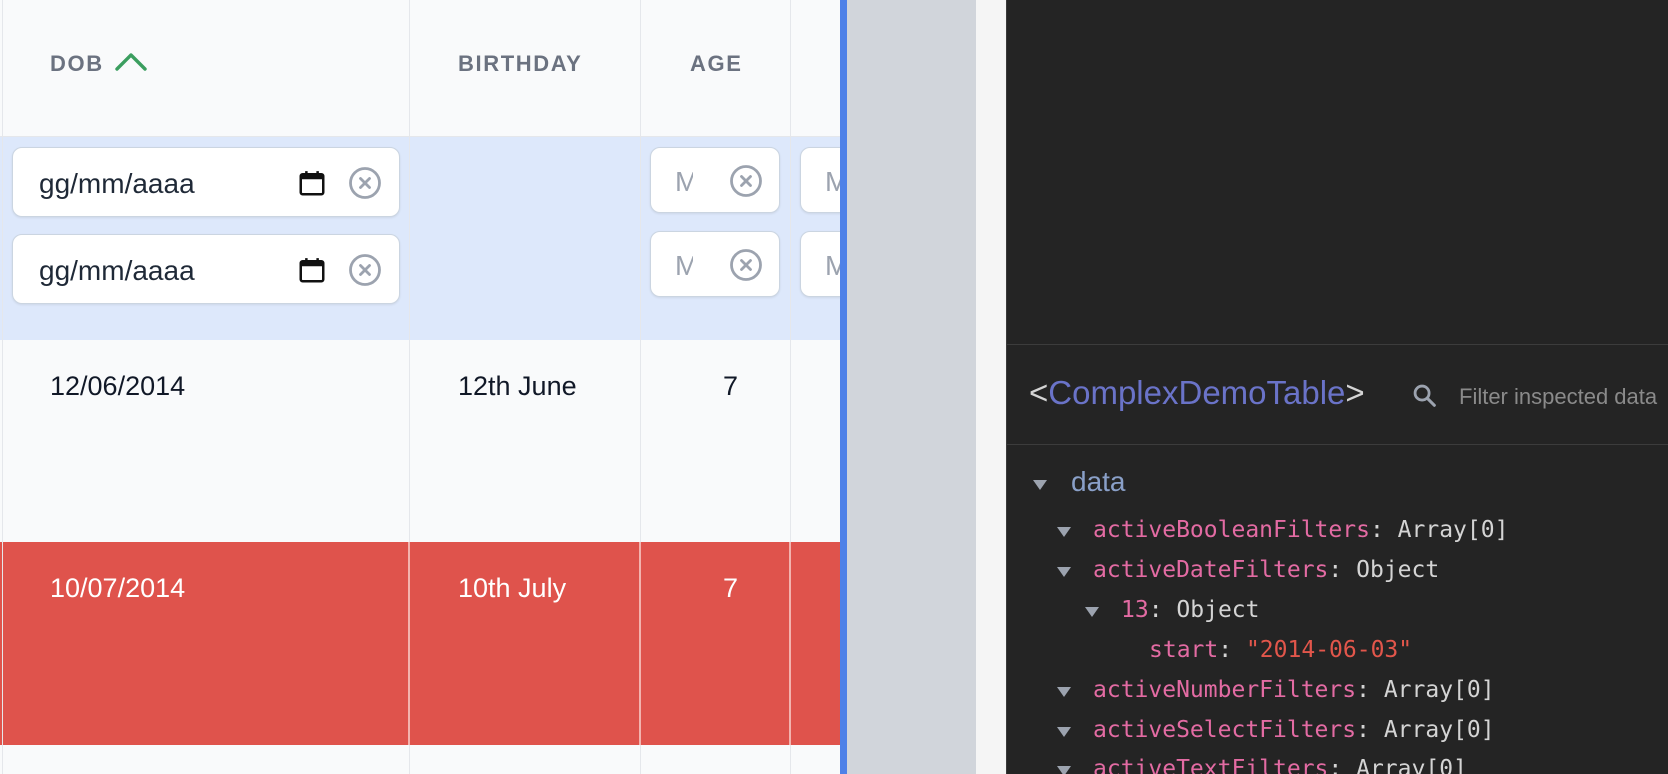 The height and width of the screenshot is (774, 1668). I want to click on pane-resize-handle, so click(843, 387).